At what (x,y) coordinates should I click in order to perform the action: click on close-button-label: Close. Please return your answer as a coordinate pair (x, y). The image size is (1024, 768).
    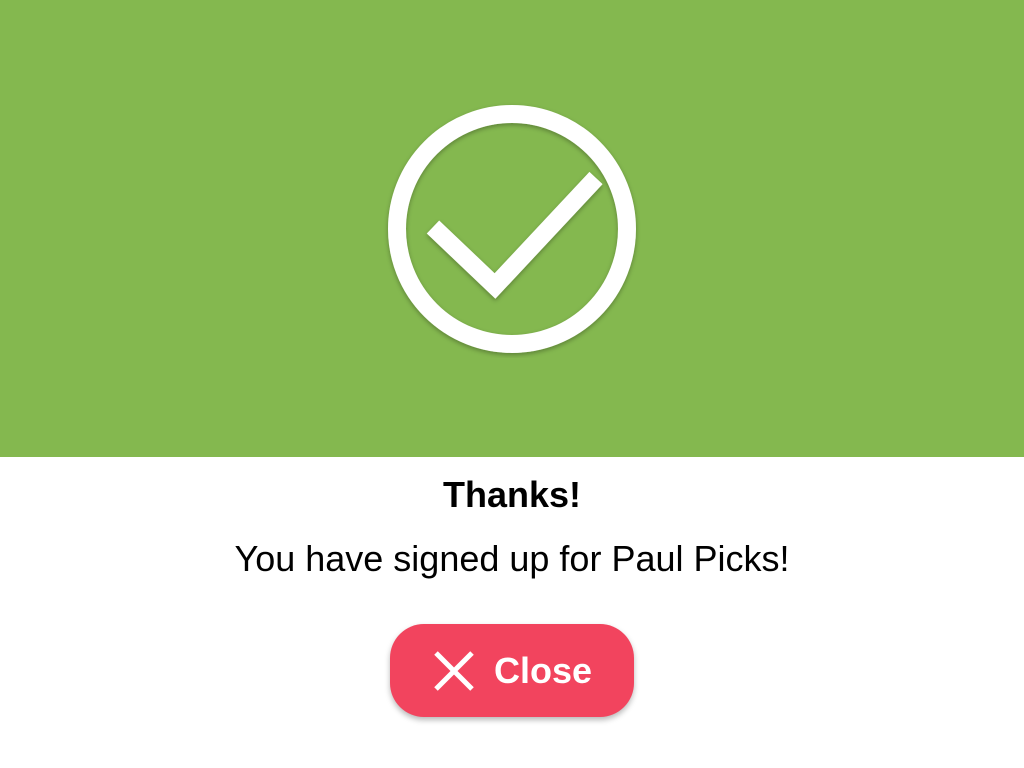
    Looking at the image, I should click on (543, 670).